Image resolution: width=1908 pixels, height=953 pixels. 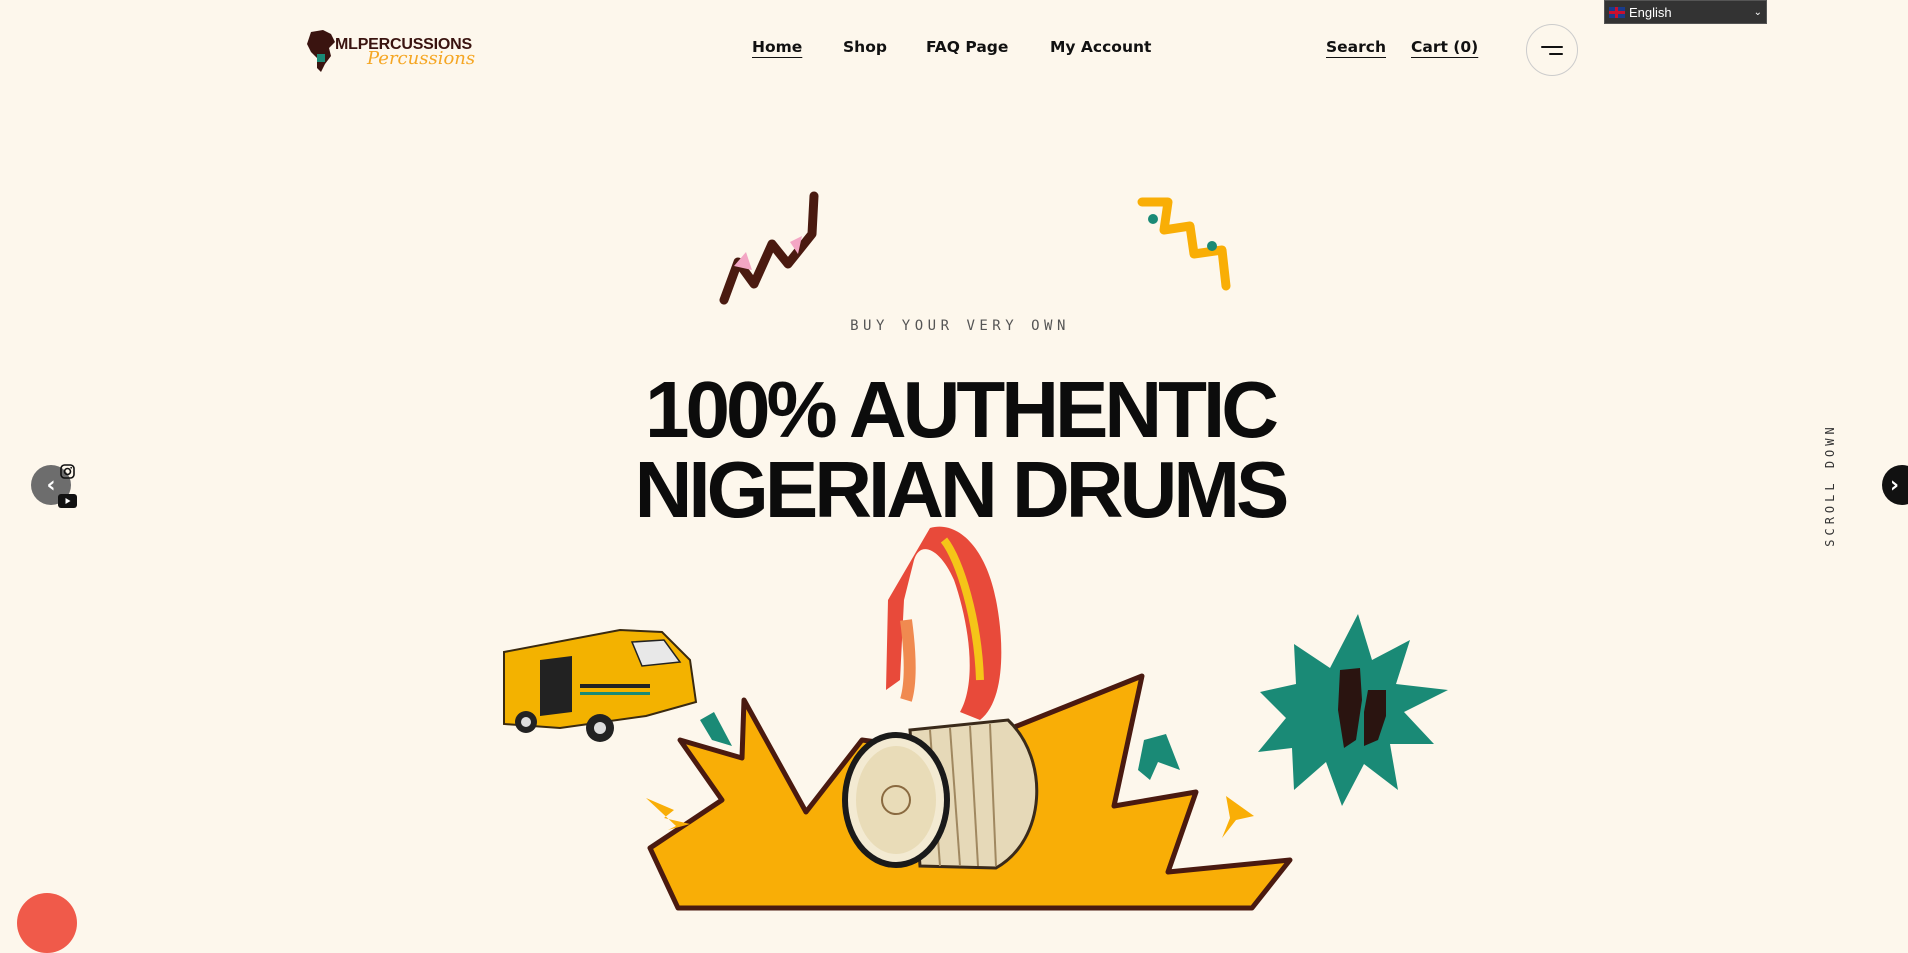 What do you see at coordinates (940, 698) in the screenshot?
I see `talking-drum-icon` at bounding box center [940, 698].